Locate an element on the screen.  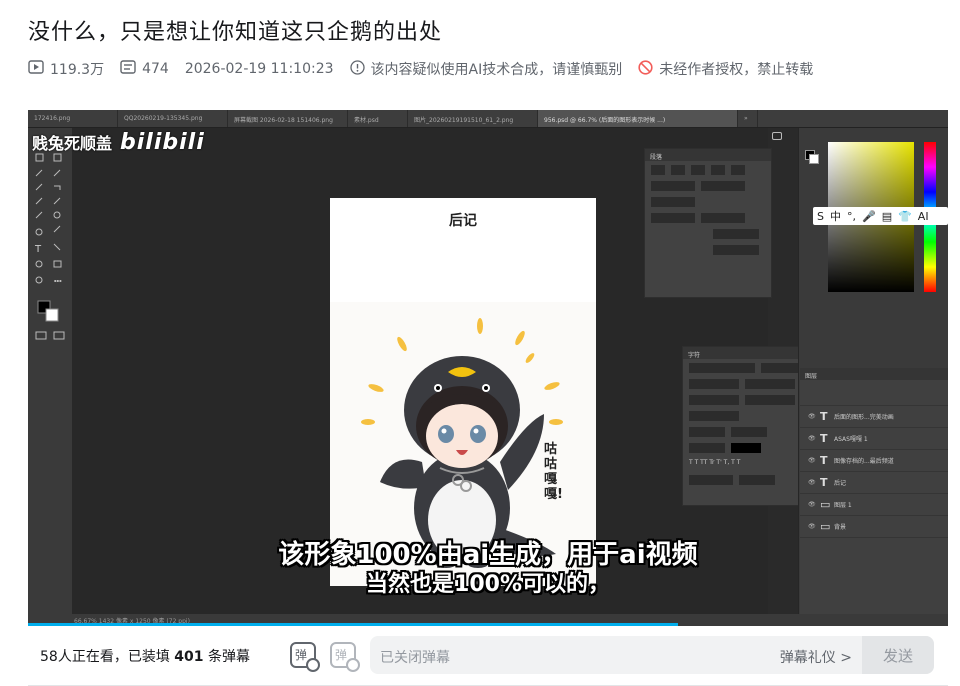
forbidden-icon is located at coordinates (645, 69).